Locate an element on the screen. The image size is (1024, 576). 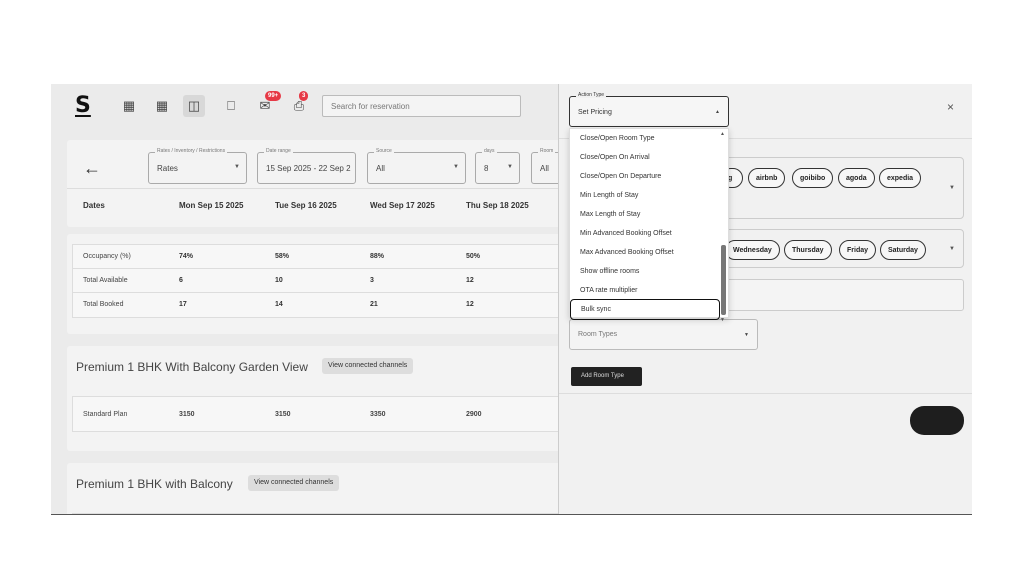
day-chip: Wednesday is located at coordinates (752, 250).